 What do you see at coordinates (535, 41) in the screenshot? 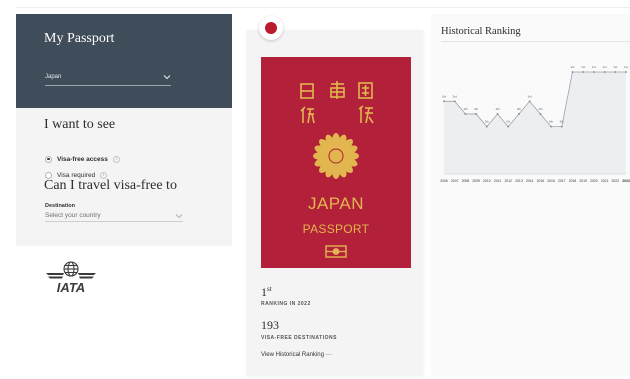
I see `title-underline` at bounding box center [535, 41].